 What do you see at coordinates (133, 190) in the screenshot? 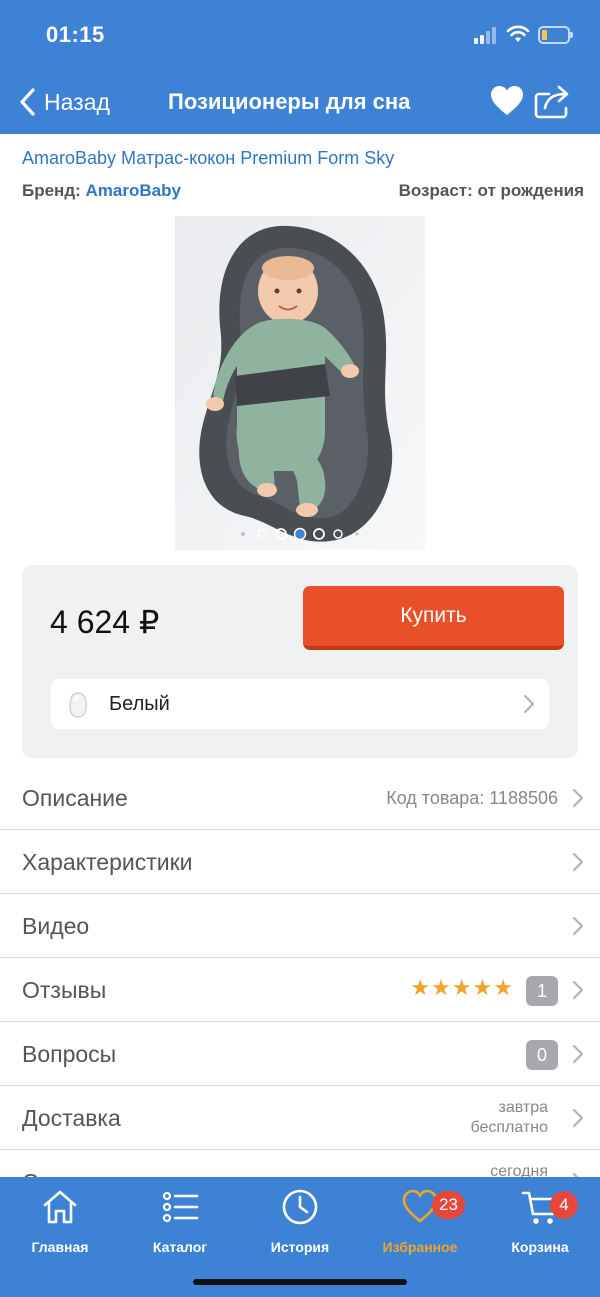
I see `brand-link: AmaroBaby` at bounding box center [133, 190].